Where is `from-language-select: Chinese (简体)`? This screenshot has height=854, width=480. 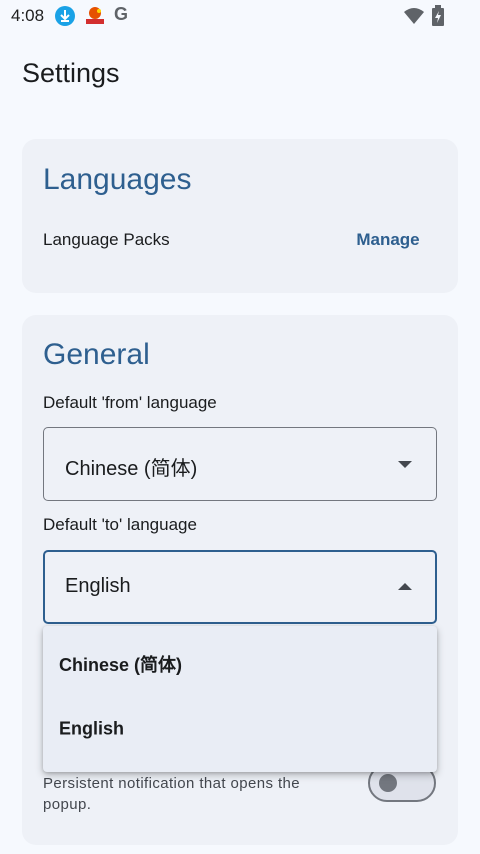
from-language-select: Chinese (简体) is located at coordinates (240, 464).